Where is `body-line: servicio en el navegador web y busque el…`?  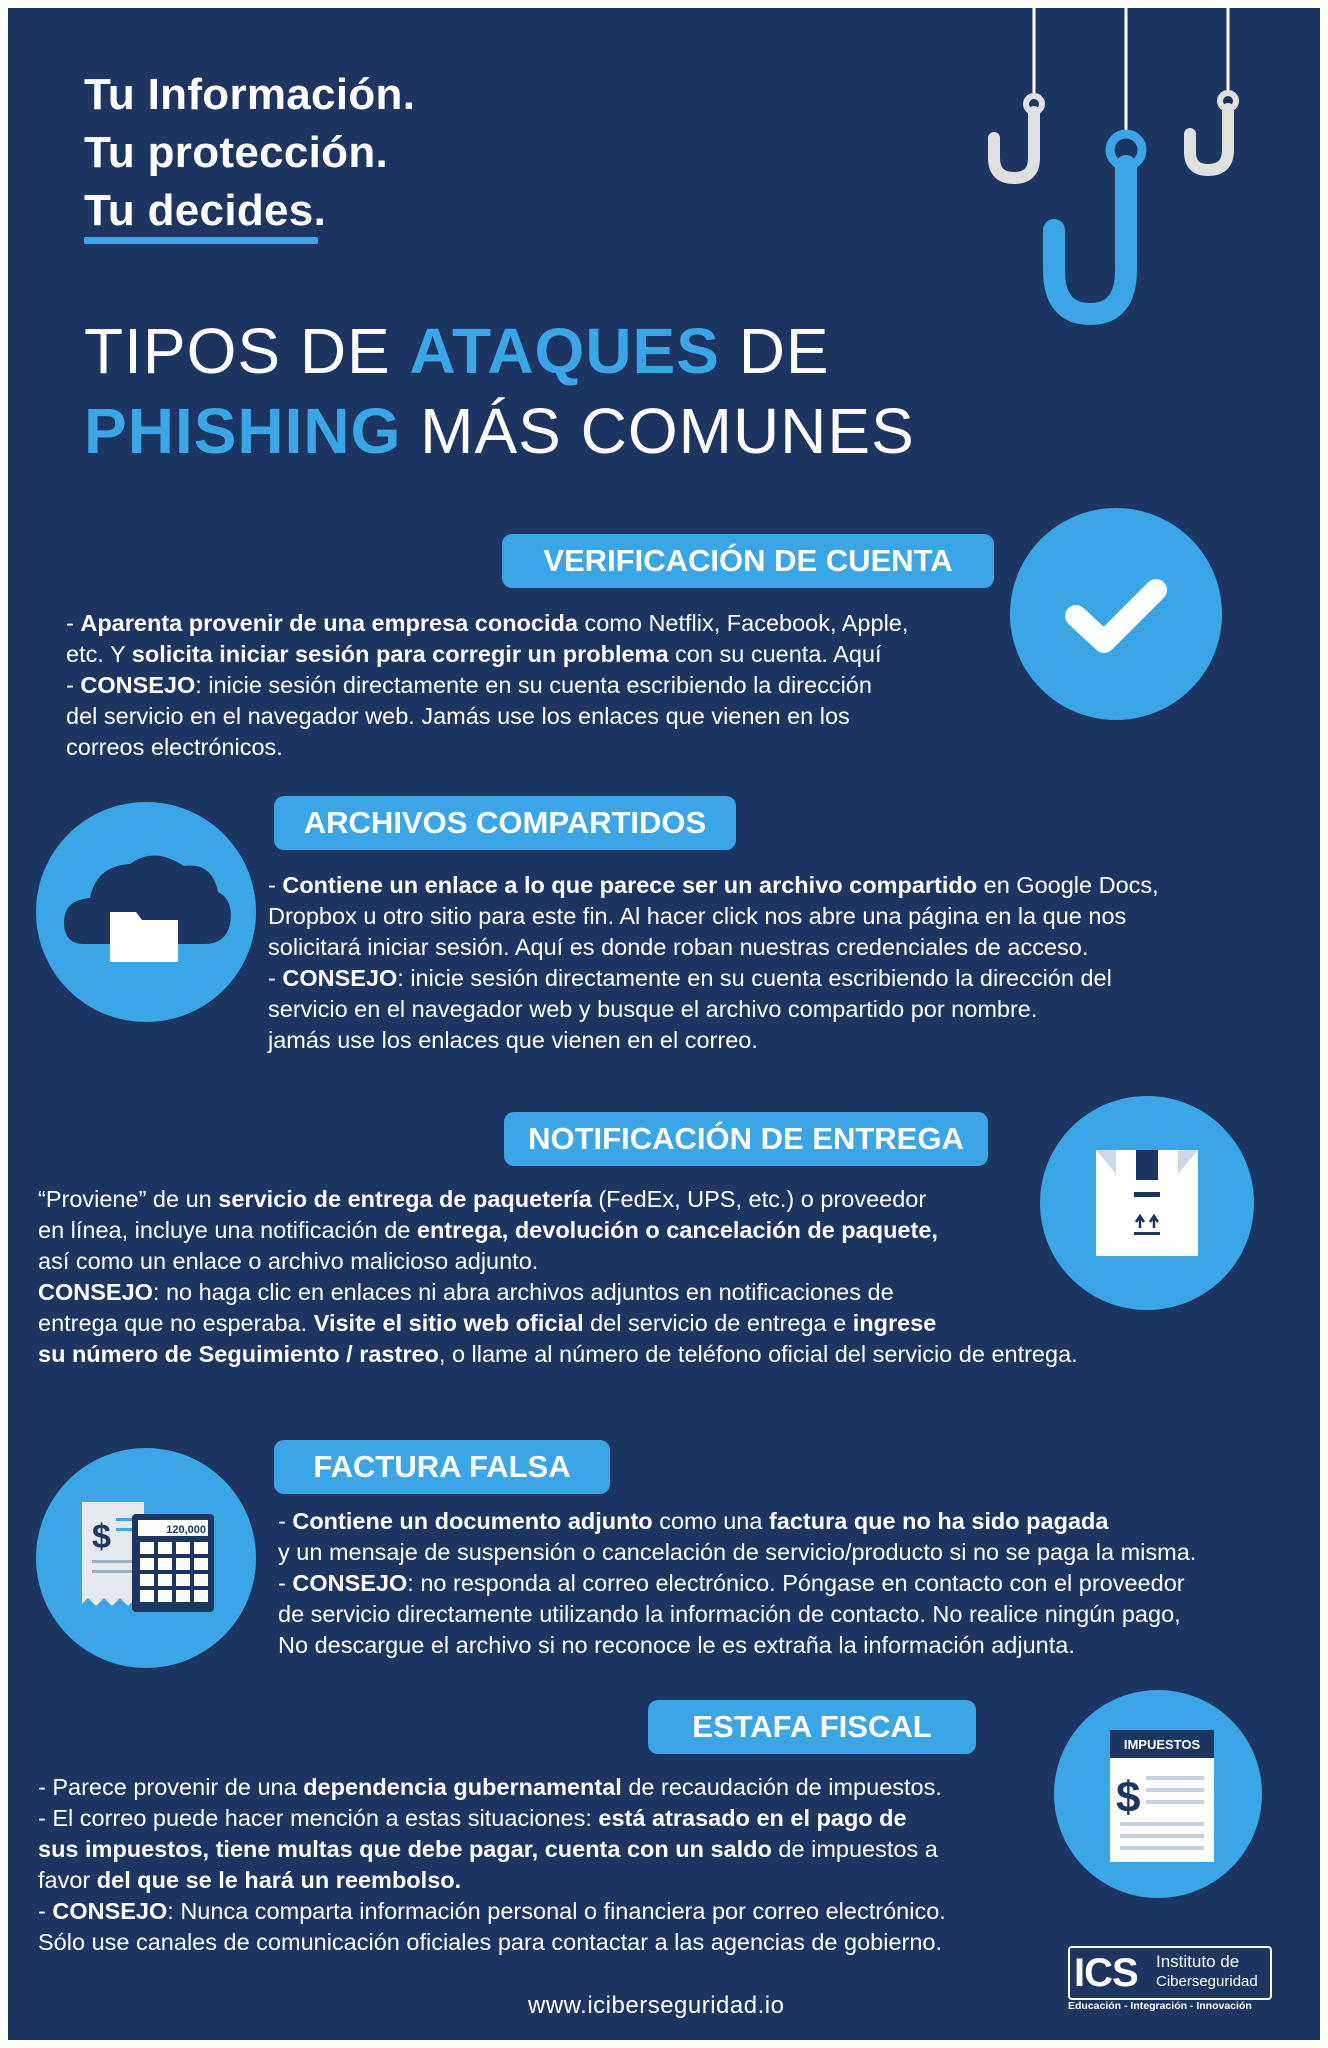
body-line: servicio en el navegador web y busque el… is located at coordinates (653, 1009).